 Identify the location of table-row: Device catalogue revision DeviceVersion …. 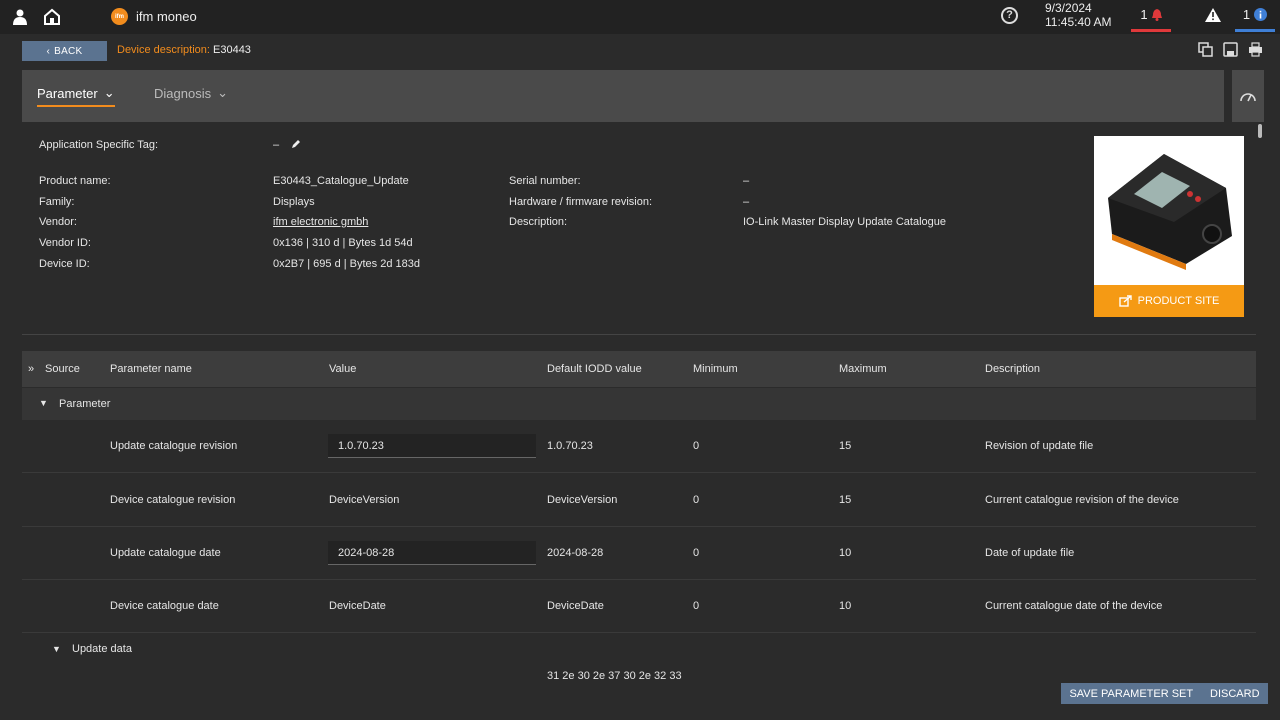
(639, 500).